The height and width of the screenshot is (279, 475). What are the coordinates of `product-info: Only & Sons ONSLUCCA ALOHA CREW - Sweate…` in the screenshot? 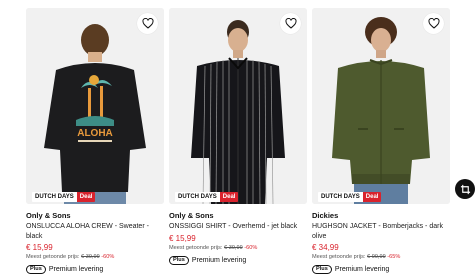 It's located at (95, 242).